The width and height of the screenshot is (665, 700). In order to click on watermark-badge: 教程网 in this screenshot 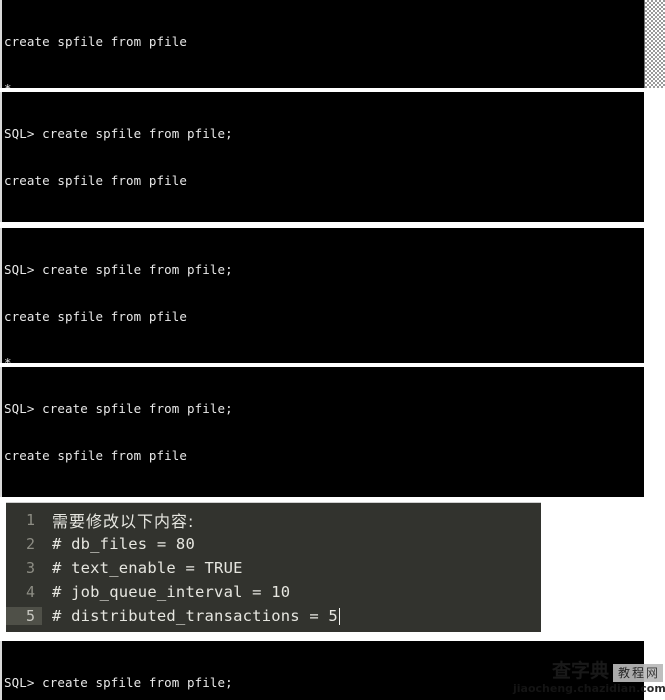, I will do `click(637, 673)`.